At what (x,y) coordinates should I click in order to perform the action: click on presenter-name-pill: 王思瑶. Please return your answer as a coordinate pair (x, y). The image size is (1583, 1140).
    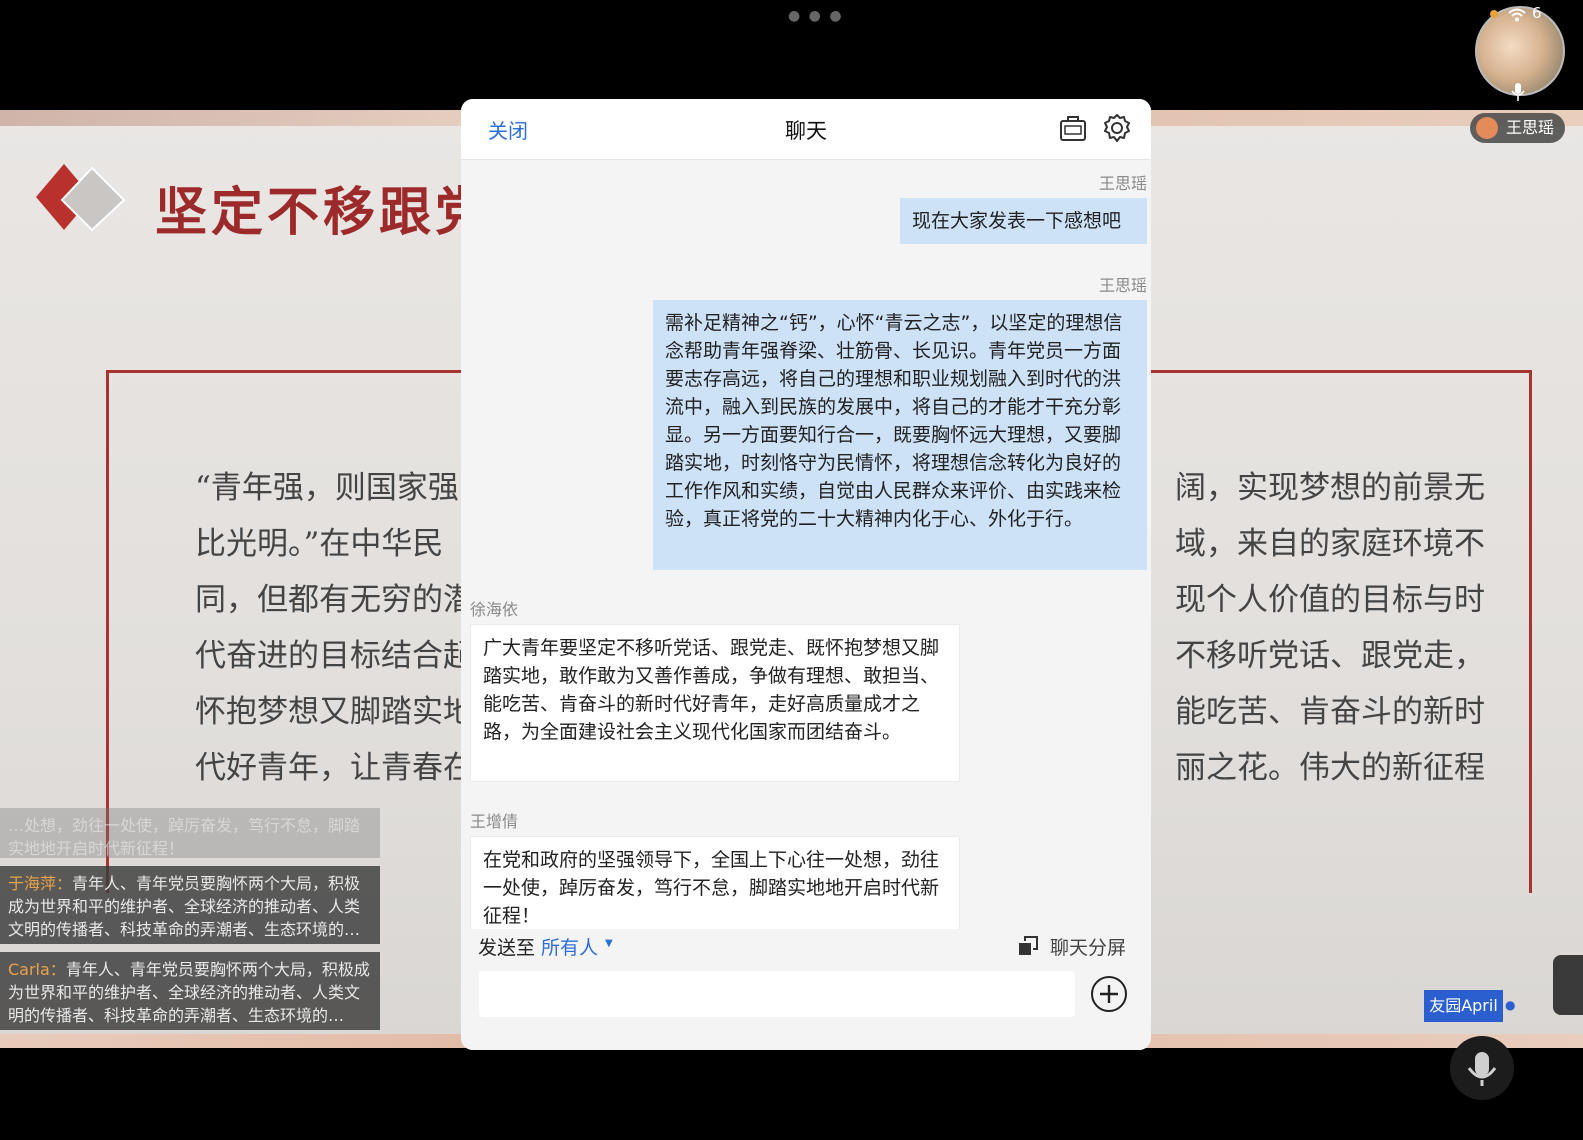
    Looking at the image, I should click on (1517, 128).